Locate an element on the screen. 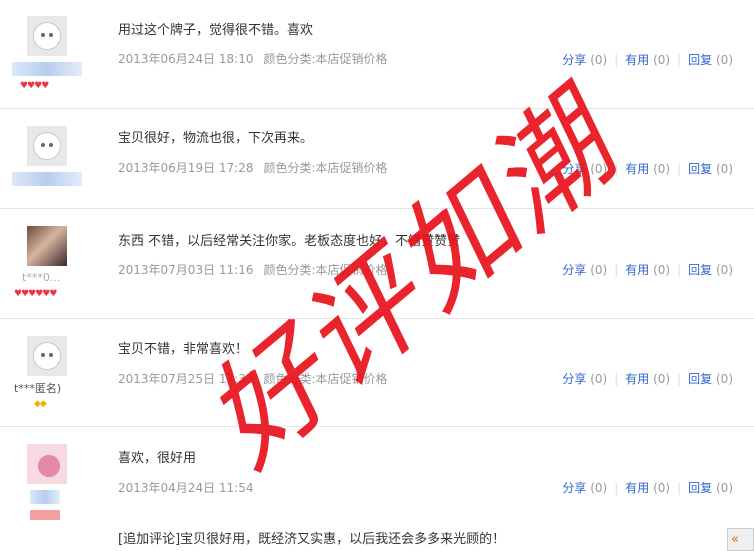 The height and width of the screenshot is (551, 754). review-date: 2013年06月24日 18:10 is located at coordinates (186, 59).